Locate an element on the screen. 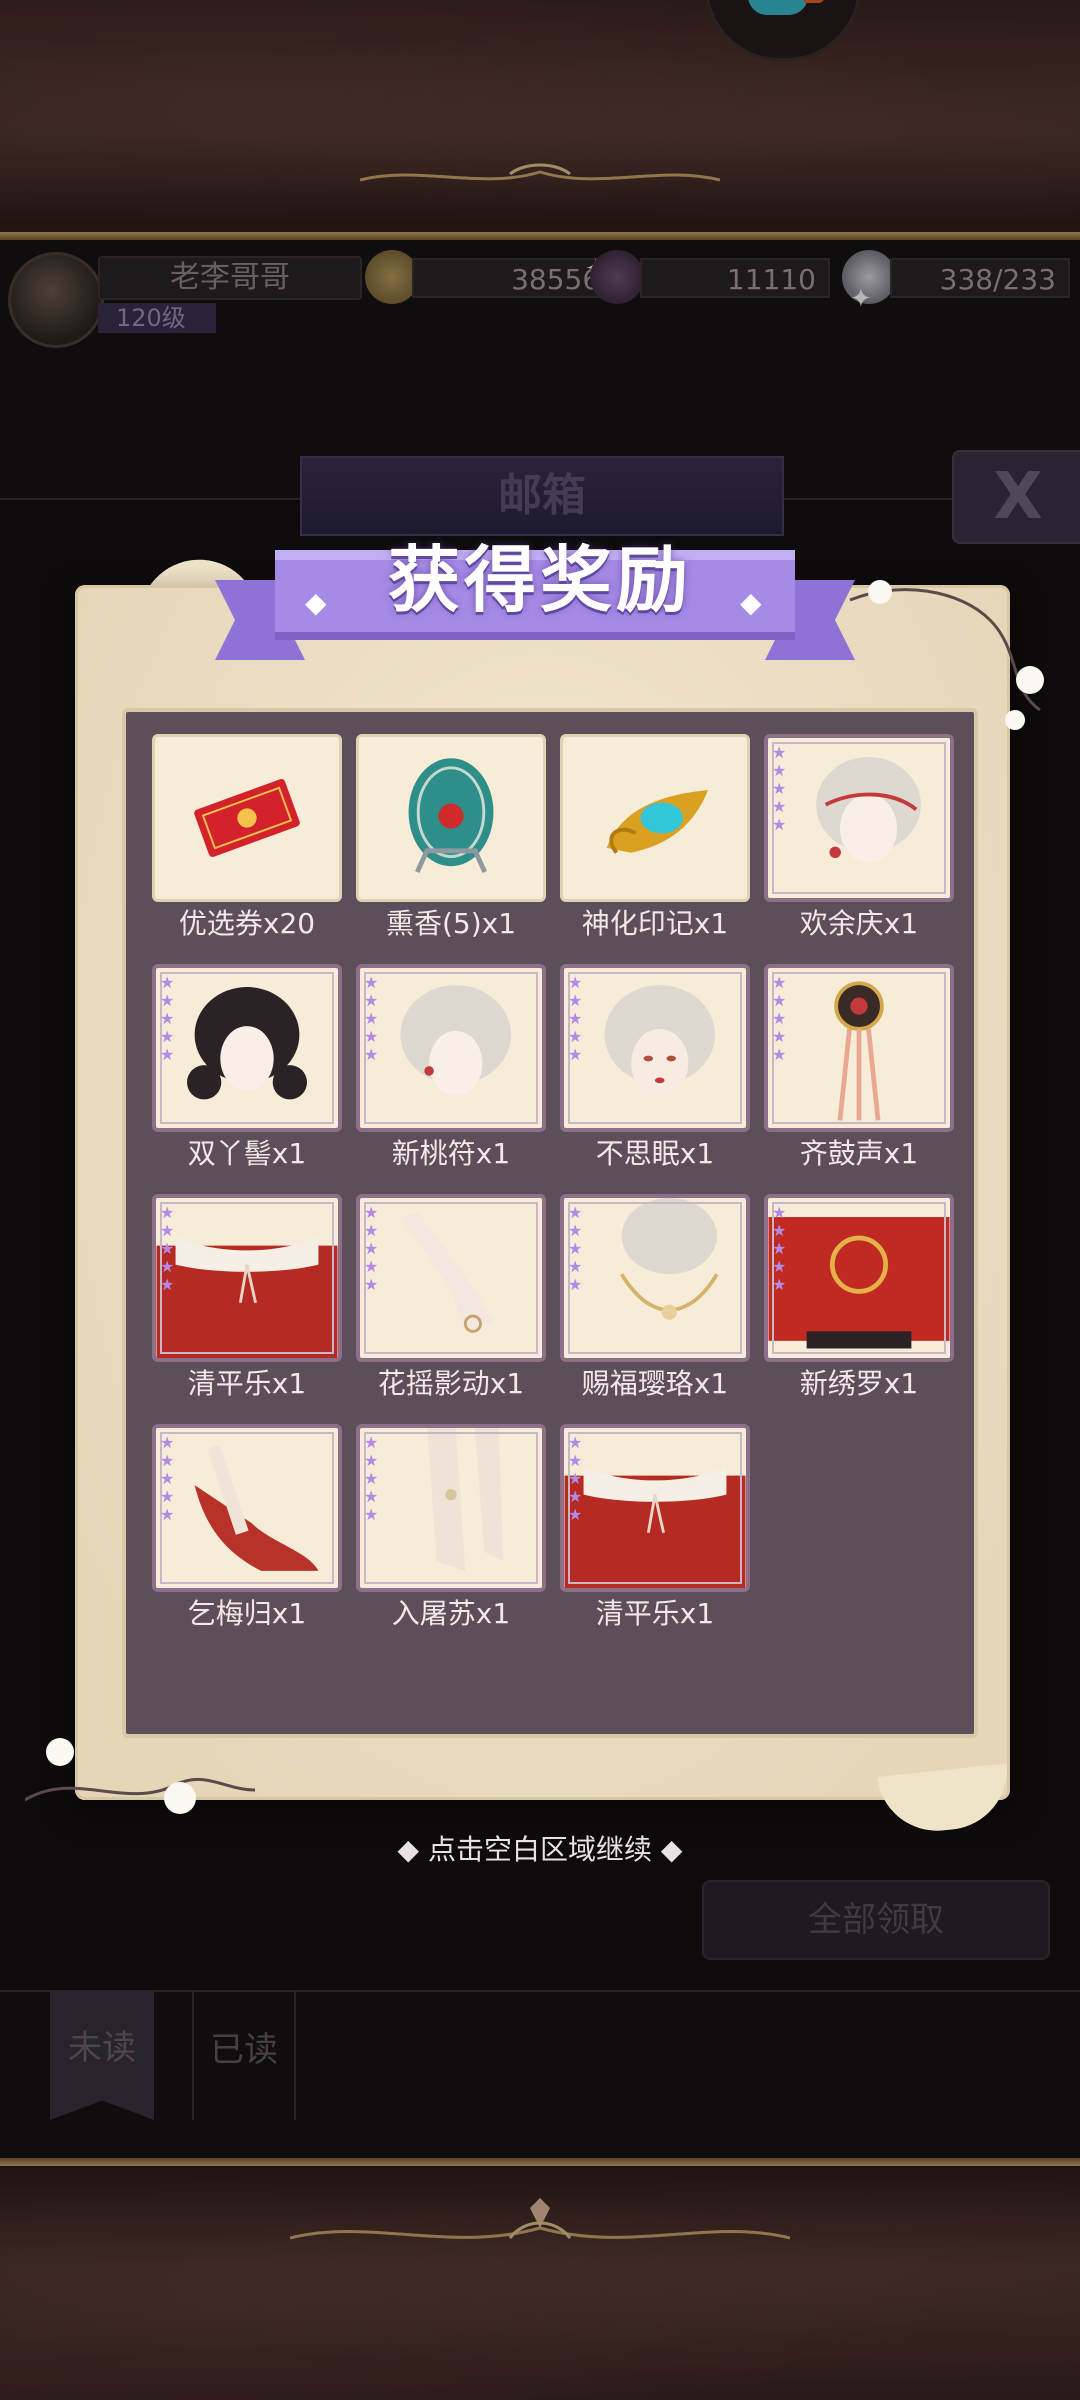 The height and width of the screenshot is (2400, 1080). continue-hint: ◆ 点击空白区域继续 ◆ is located at coordinates (540, 1850).